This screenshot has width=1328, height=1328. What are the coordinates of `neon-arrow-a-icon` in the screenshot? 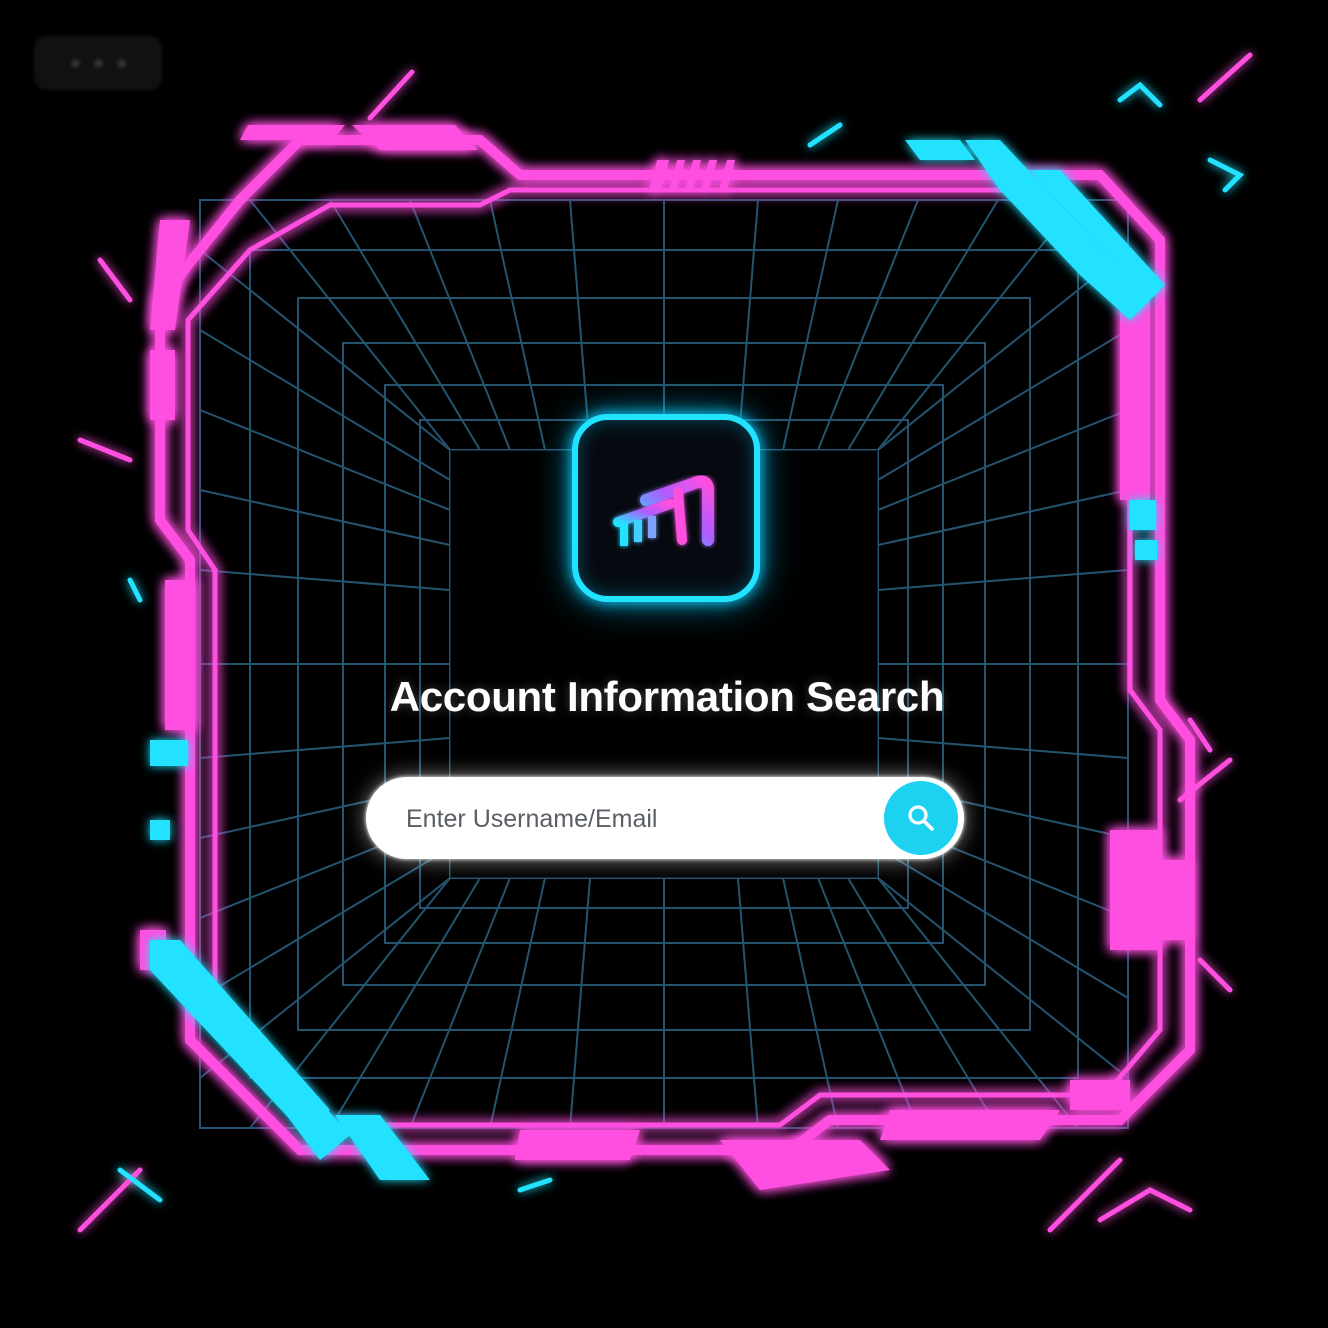 It's located at (663, 510).